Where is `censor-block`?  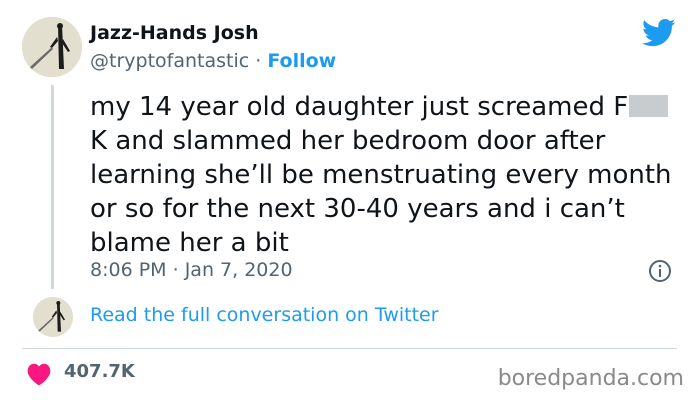 censor-block is located at coordinates (649, 106).